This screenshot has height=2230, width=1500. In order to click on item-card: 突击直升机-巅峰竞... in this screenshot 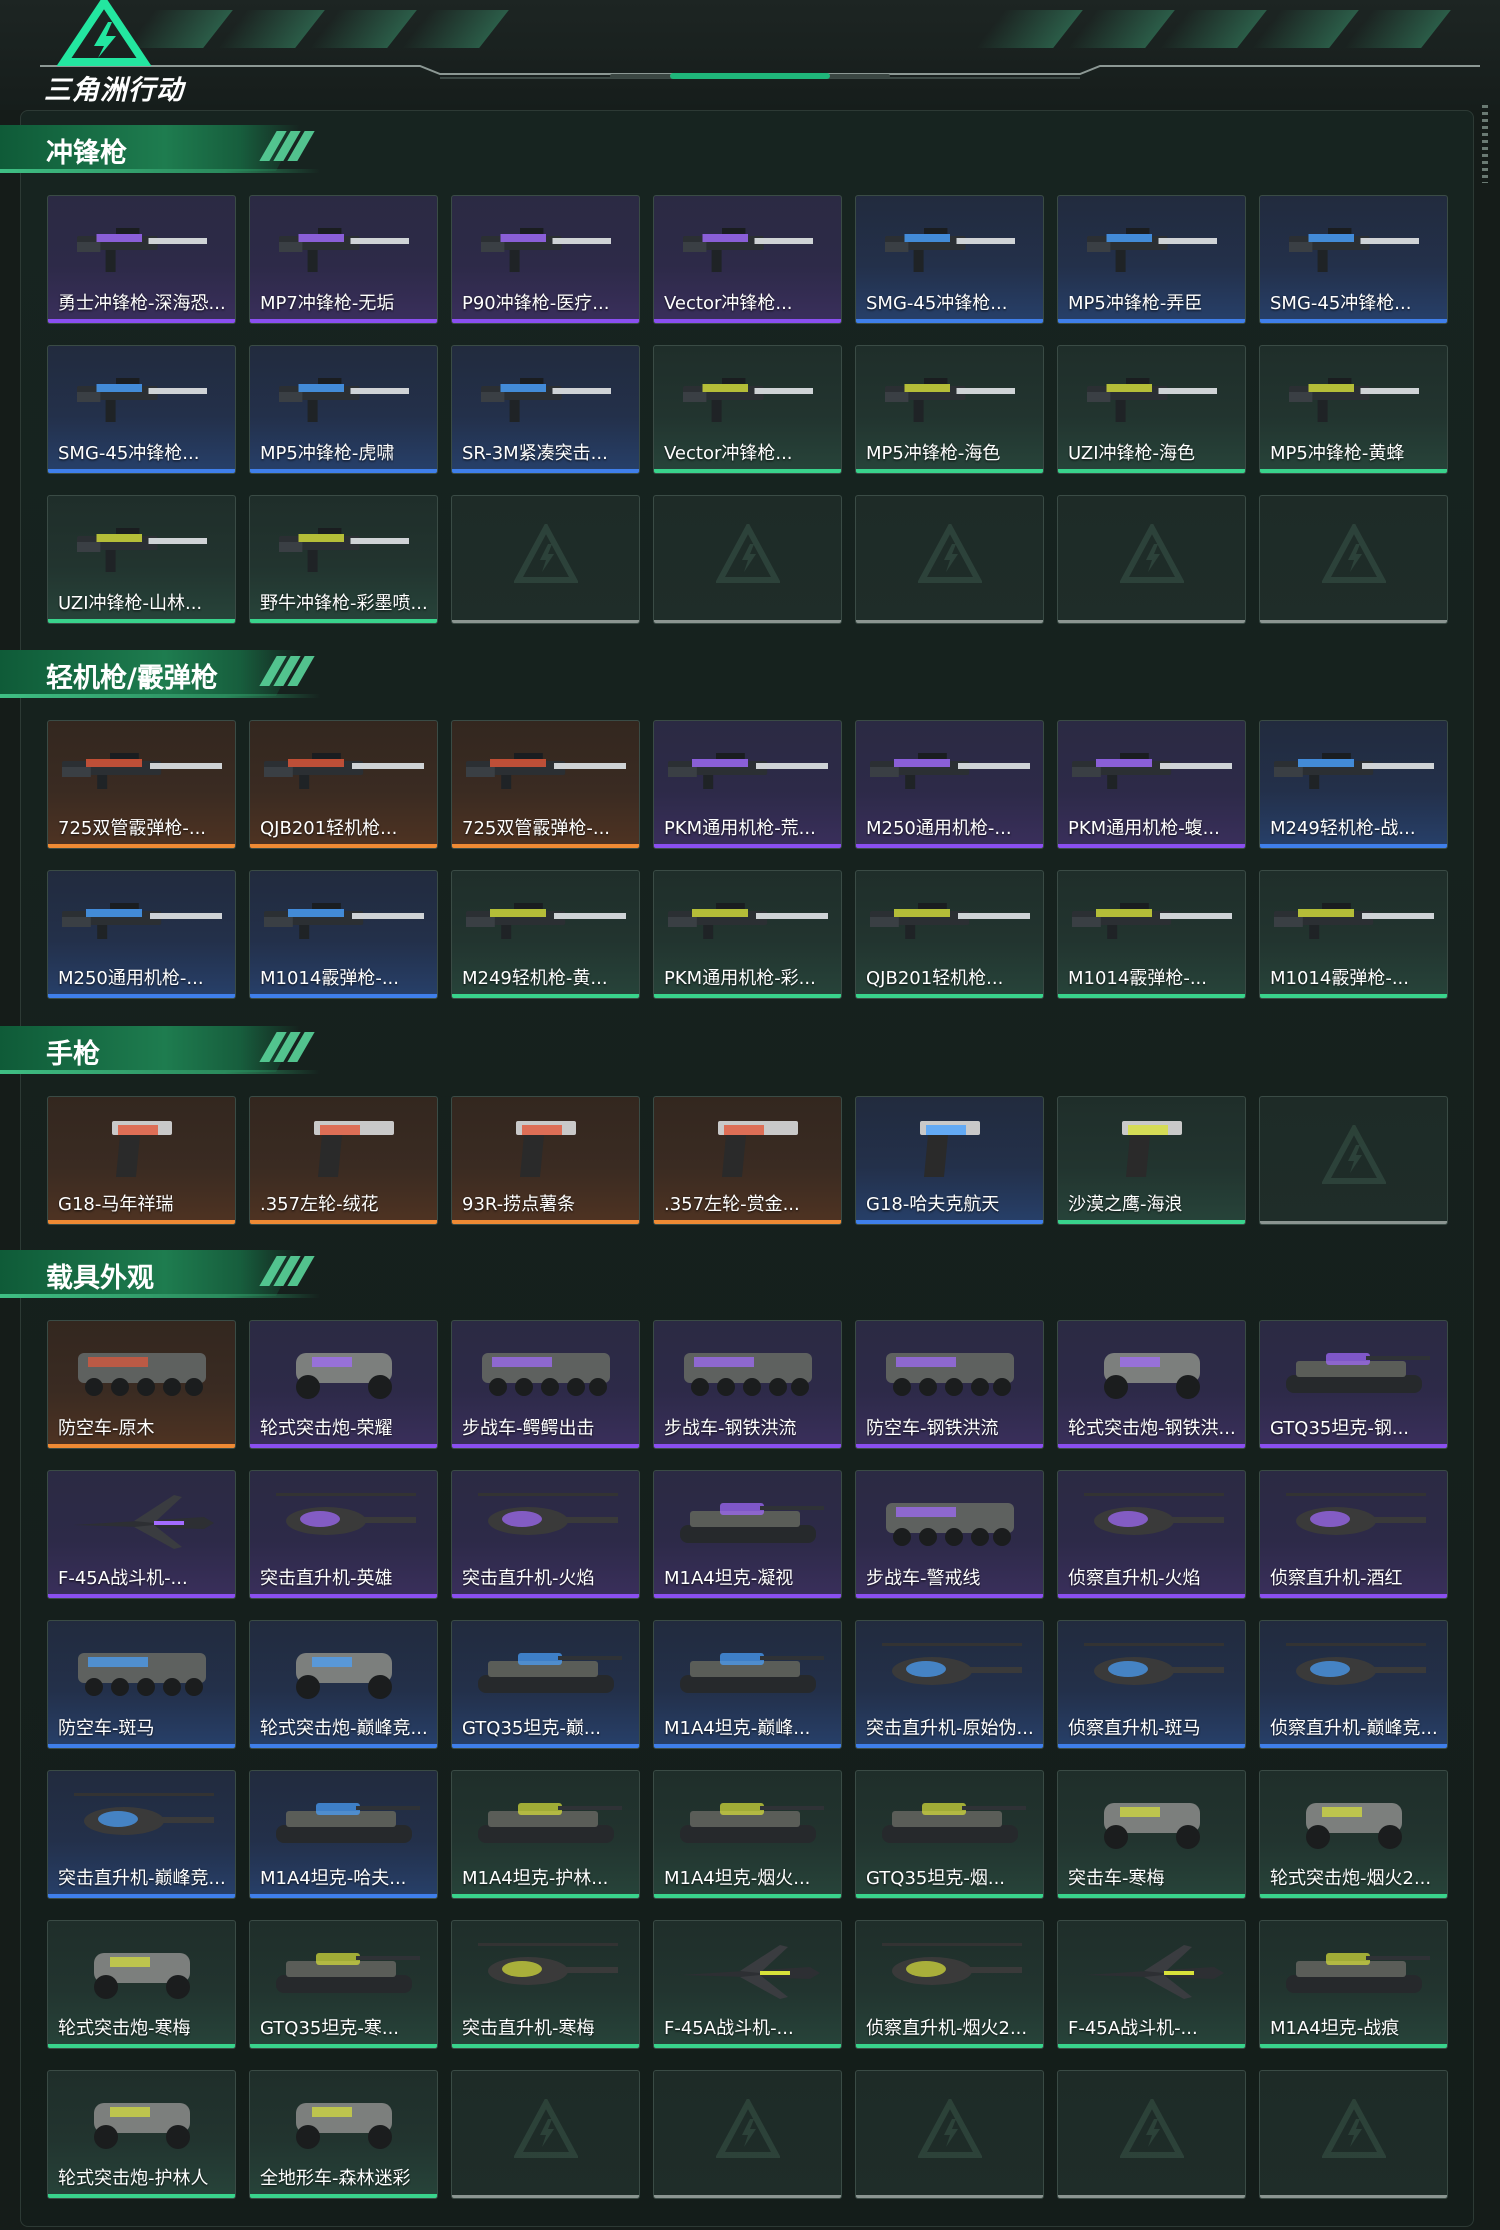, I will do `click(141, 1834)`.